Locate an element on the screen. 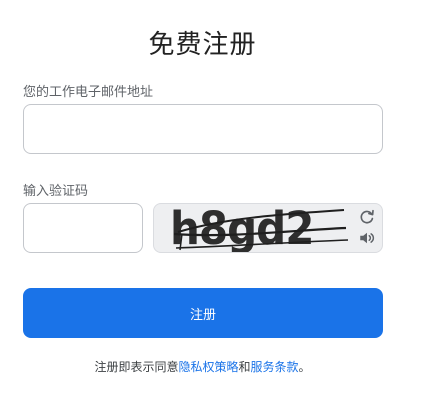  speaker-icon is located at coordinates (367, 238).